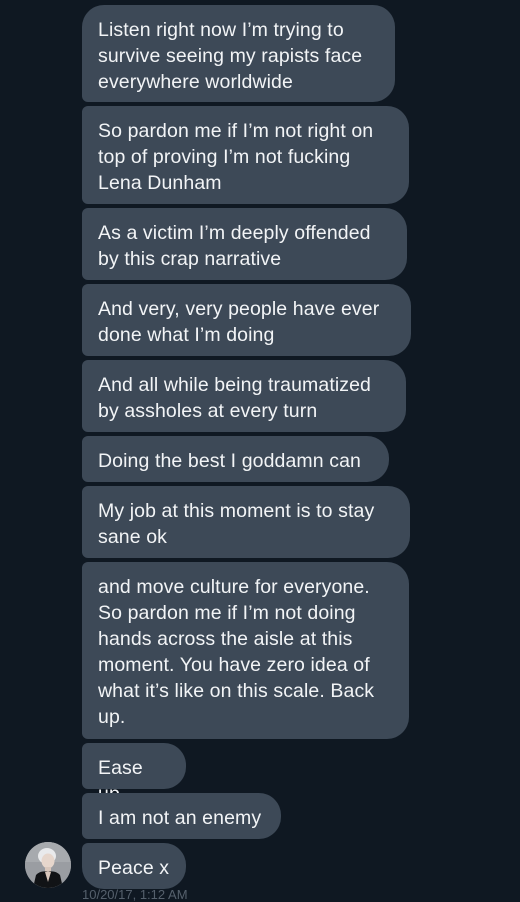  I want to click on avatar, so click(48, 865).